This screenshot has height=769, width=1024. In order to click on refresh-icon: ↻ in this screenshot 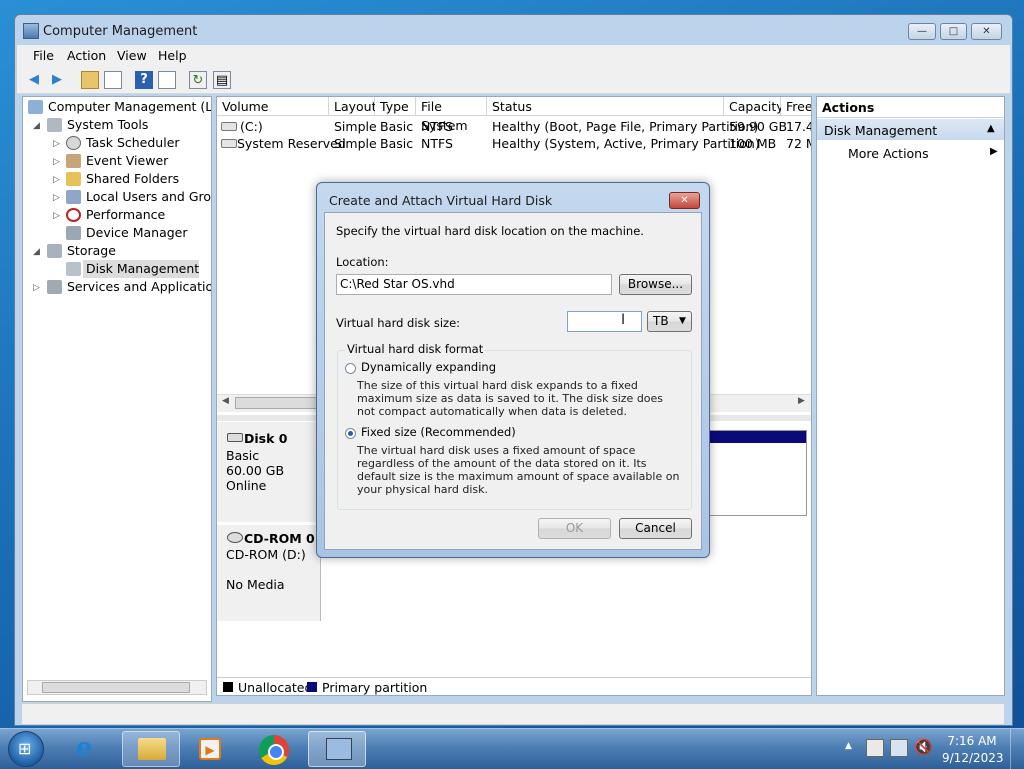, I will do `click(198, 80)`.